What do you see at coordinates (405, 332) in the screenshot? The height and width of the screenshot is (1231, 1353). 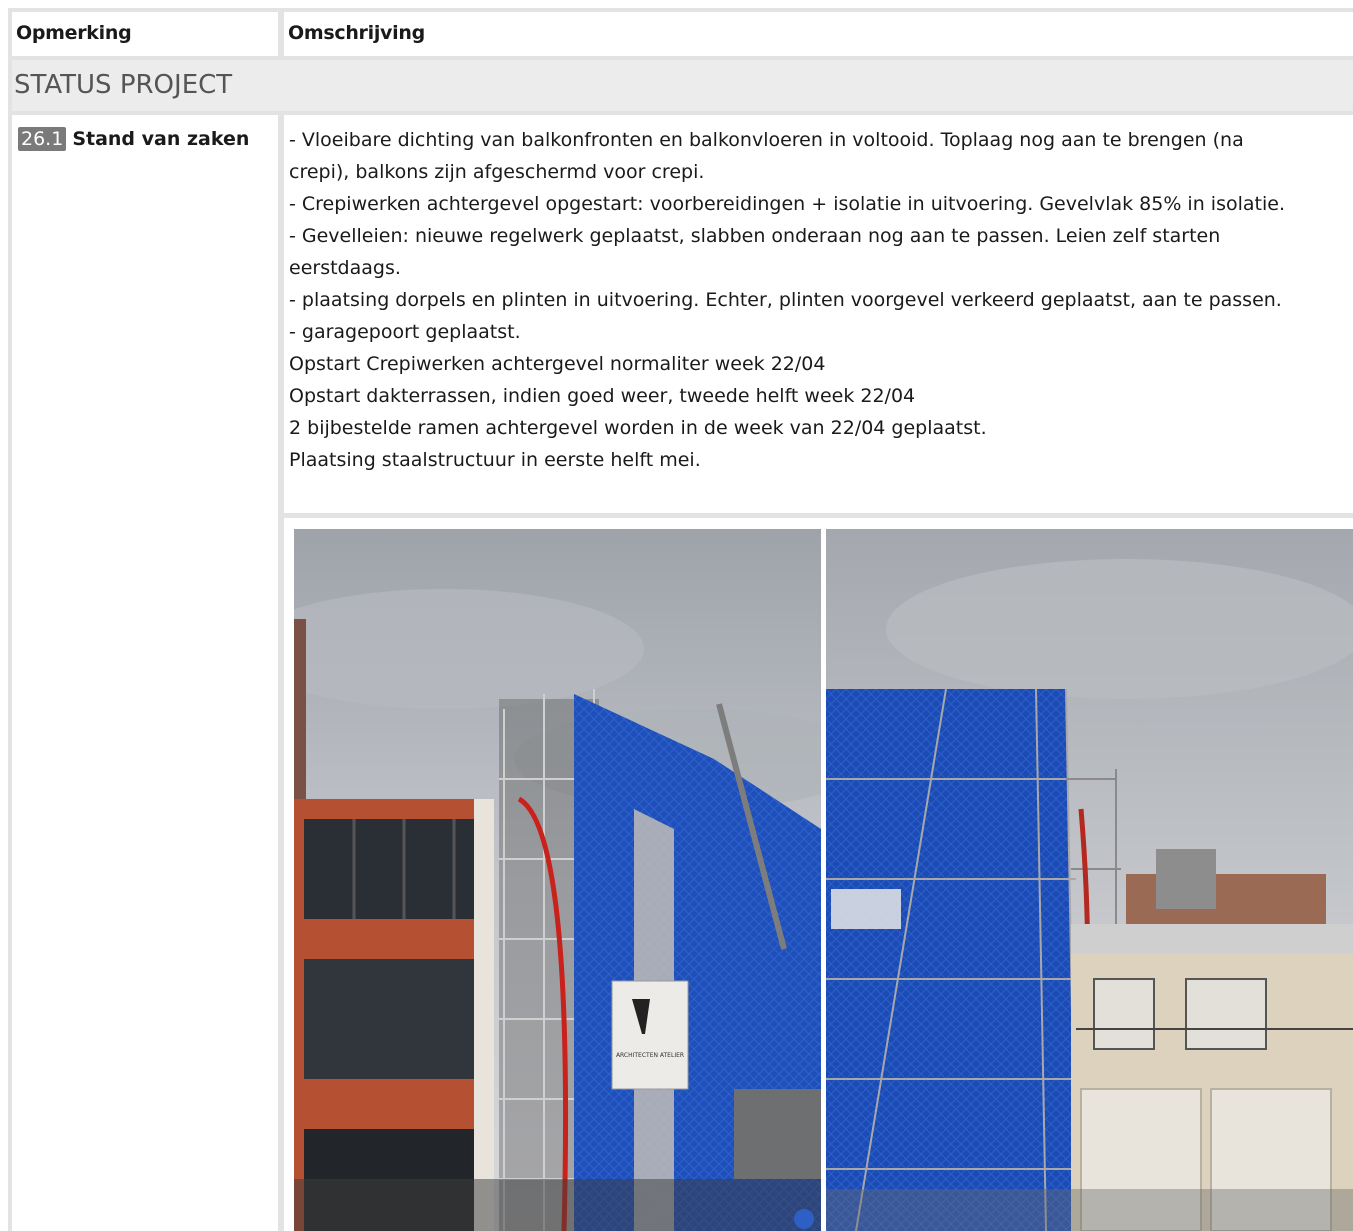 I see `description-line: - garagepoort geplaatst.` at bounding box center [405, 332].